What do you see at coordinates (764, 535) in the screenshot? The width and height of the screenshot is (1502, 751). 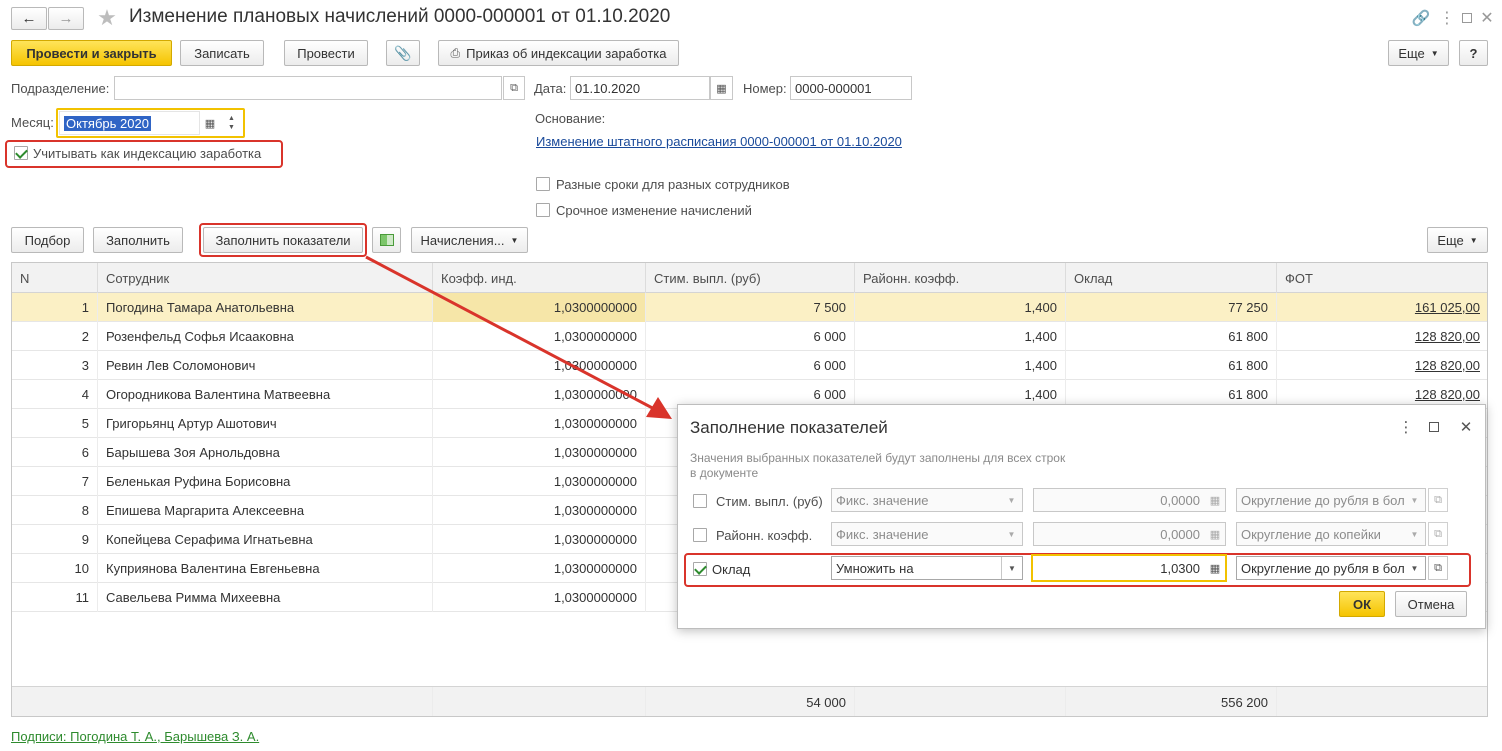 I see `rk-label: Районн. коэфф.` at bounding box center [764, 535].